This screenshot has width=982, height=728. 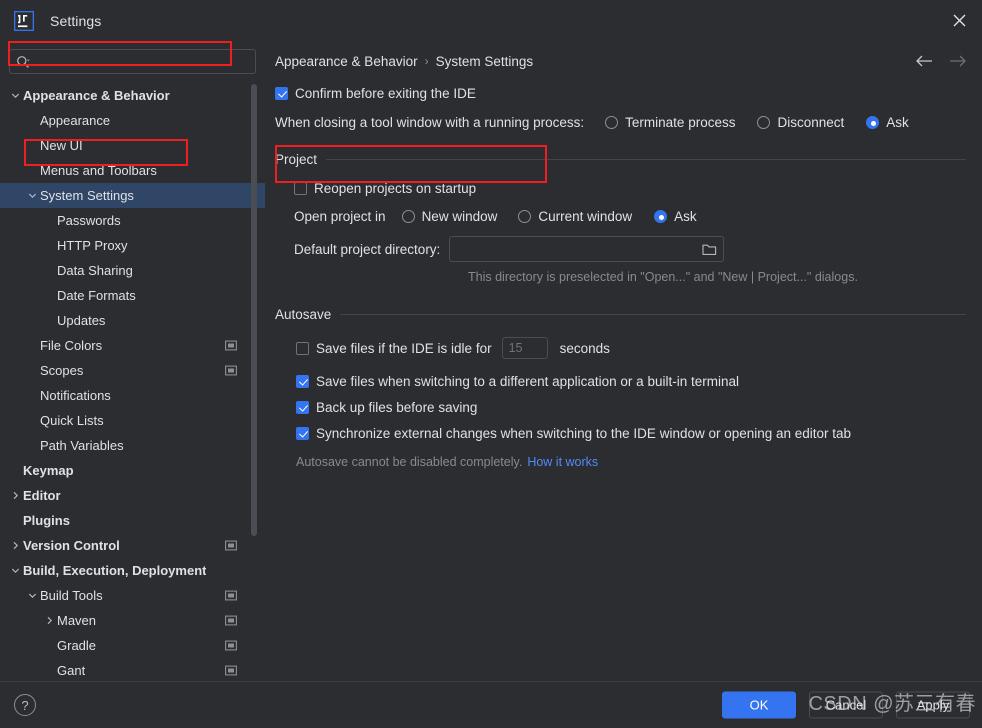 I want to click on radio-ask-toolwindow-control, so click(x=873, y=122).